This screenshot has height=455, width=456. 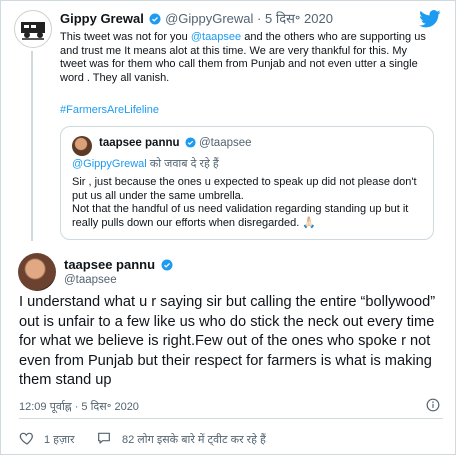 What do you see at coordinates (231, 418) in the screenshot?
I see `divider` at bounding box center [231, 418].